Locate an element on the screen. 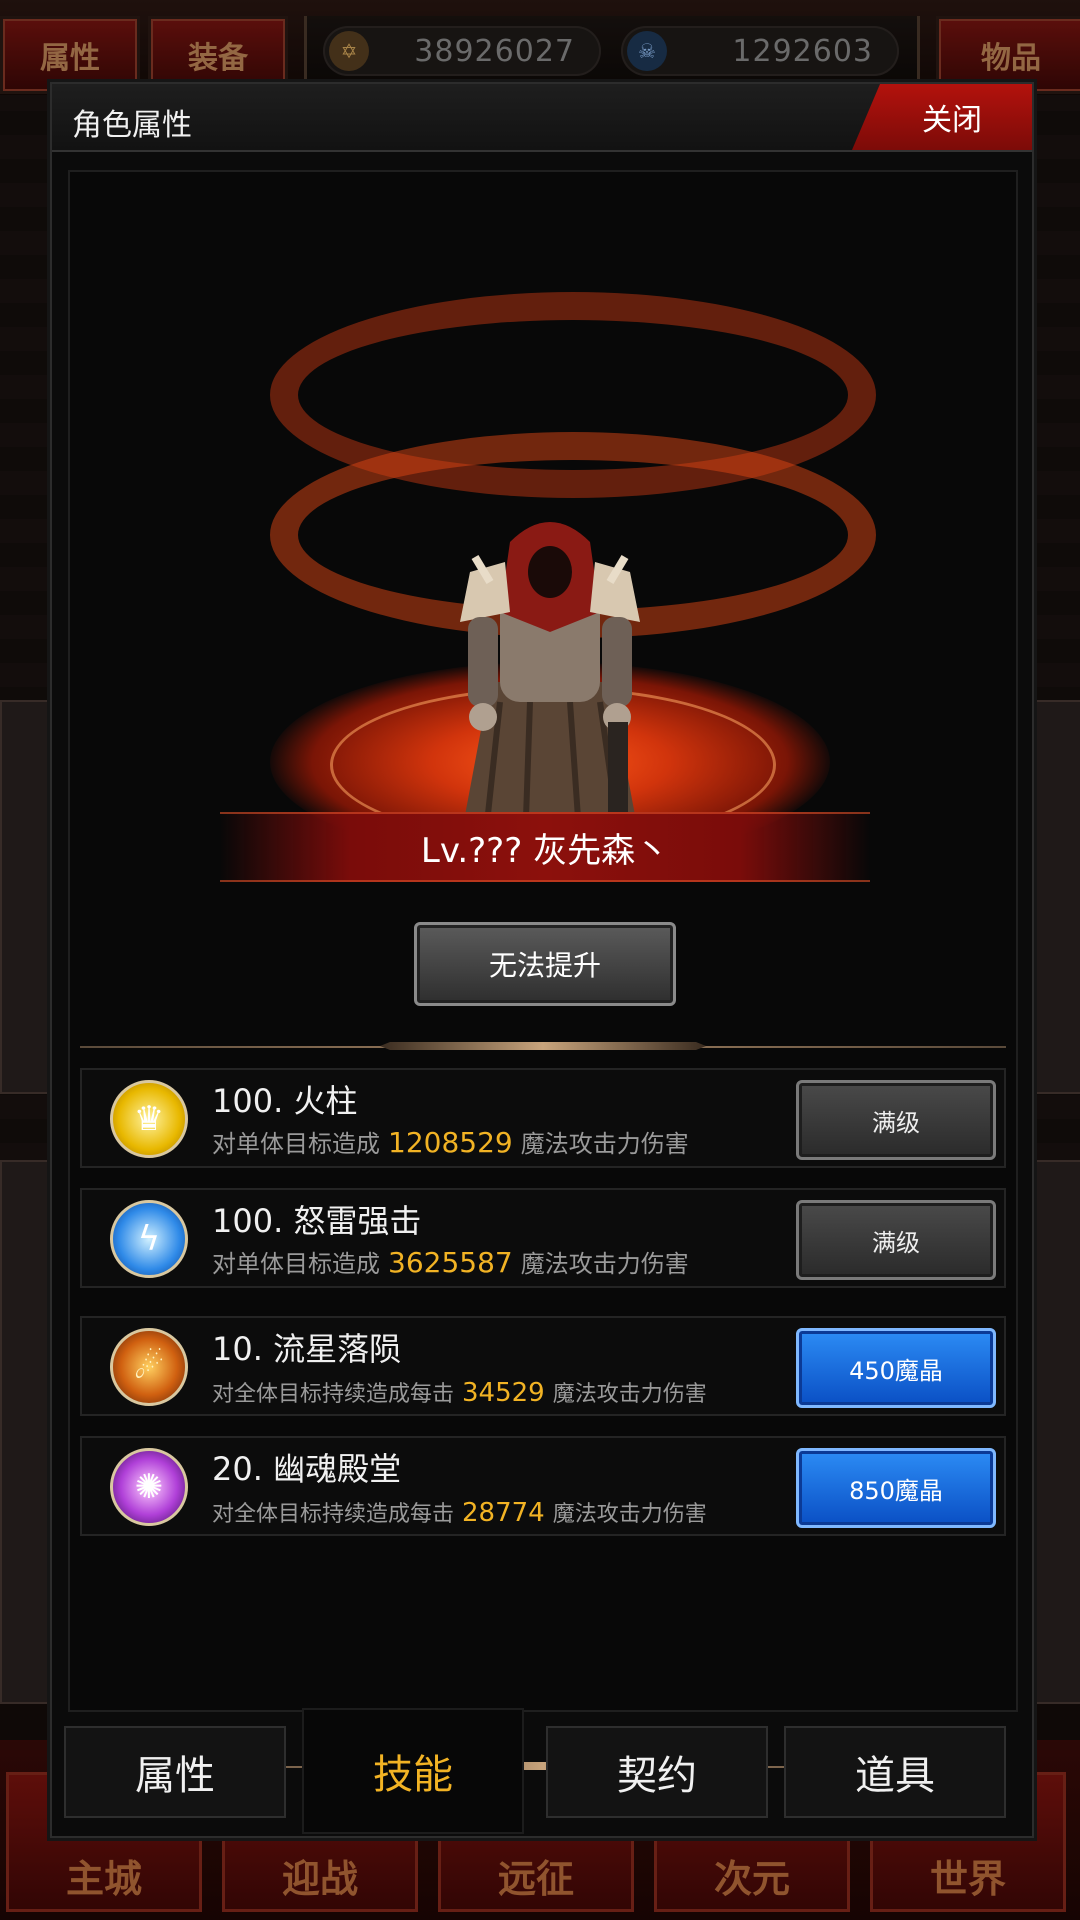 Image resolution: width=1080 pixels, height=1920 pixels. damage-value: 3625587 is located at coordinates (450, 1262).